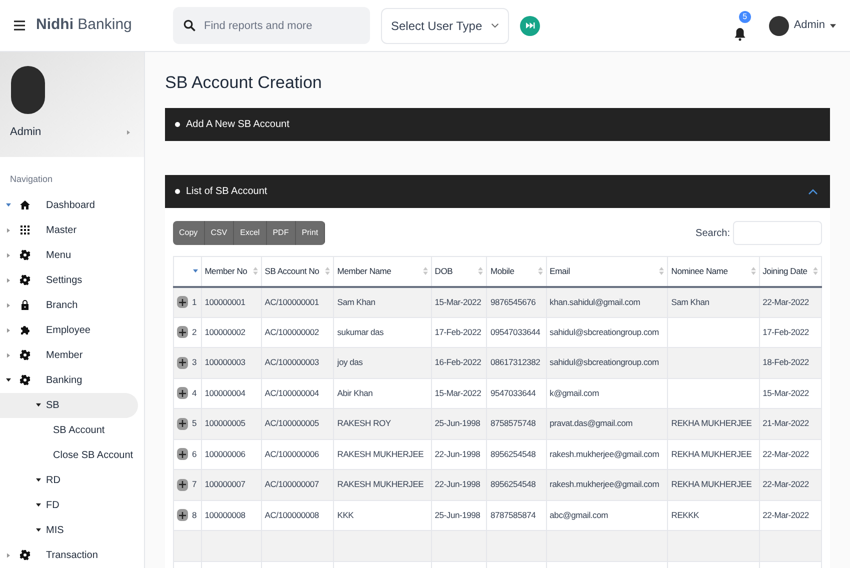  I want to click on table-cell: joy das, so click(383, 363).